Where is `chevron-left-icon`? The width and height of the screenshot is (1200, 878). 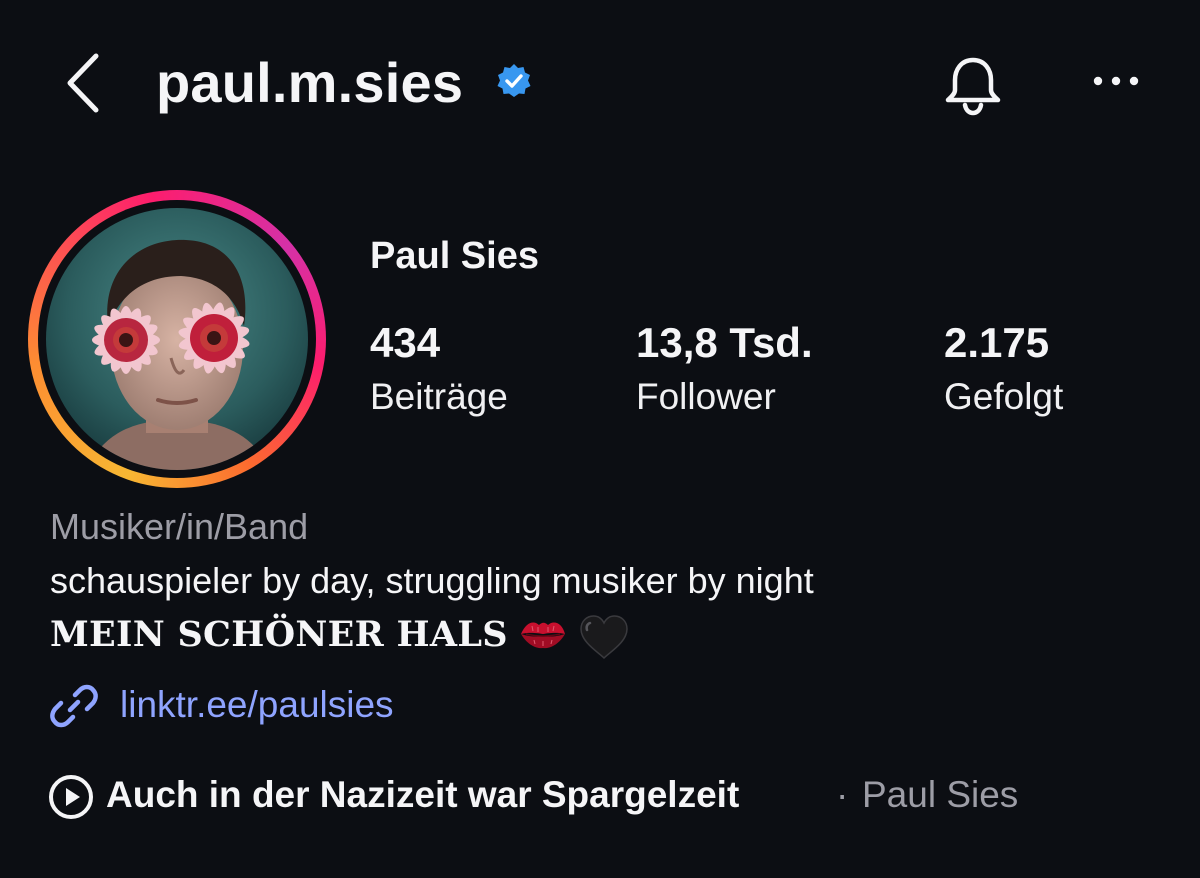
chevron-left-icon is located at coordinates (83, 83).